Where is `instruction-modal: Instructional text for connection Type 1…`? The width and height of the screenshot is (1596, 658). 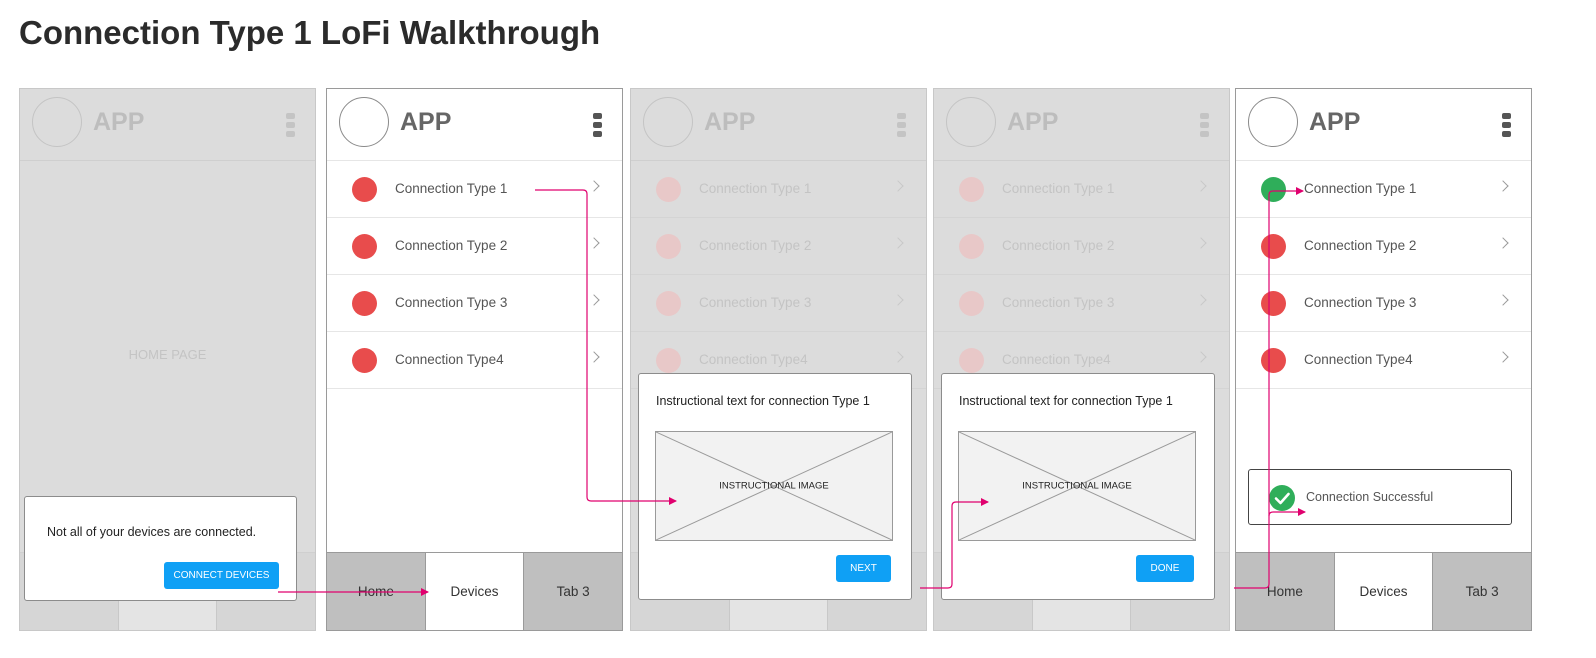 instruction-modal: Instructional text for connection Type 1… is located at coordinates (775, 486).